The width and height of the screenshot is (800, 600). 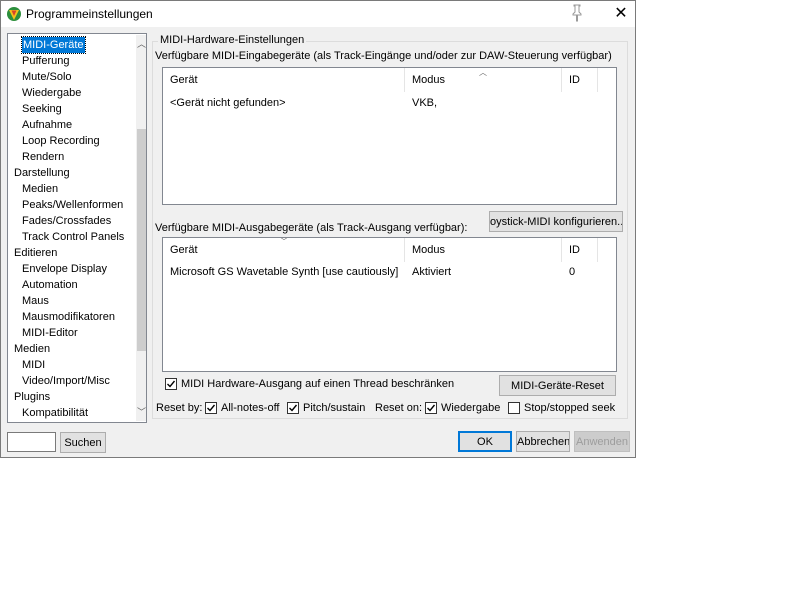 I want to click on tree-item: MIDI-Editor, so click(x=50, y=333).